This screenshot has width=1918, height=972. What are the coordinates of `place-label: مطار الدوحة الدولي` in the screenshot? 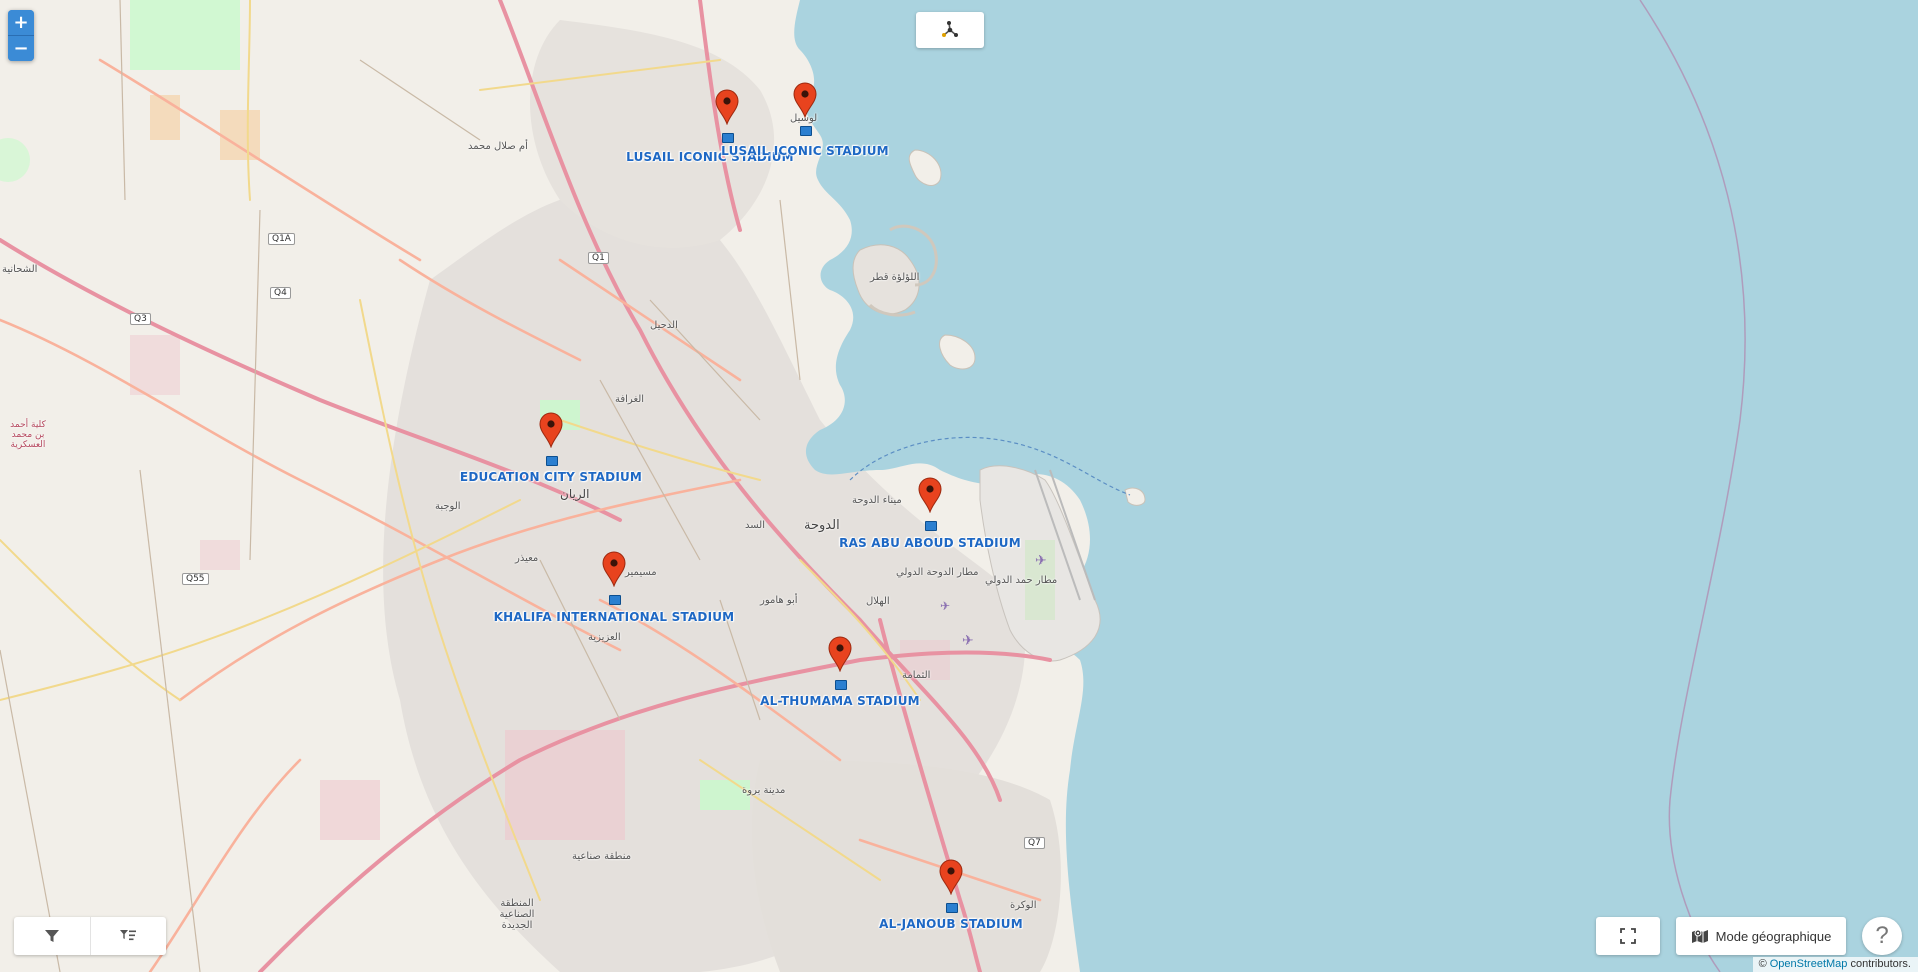 It's located at (937, 572).